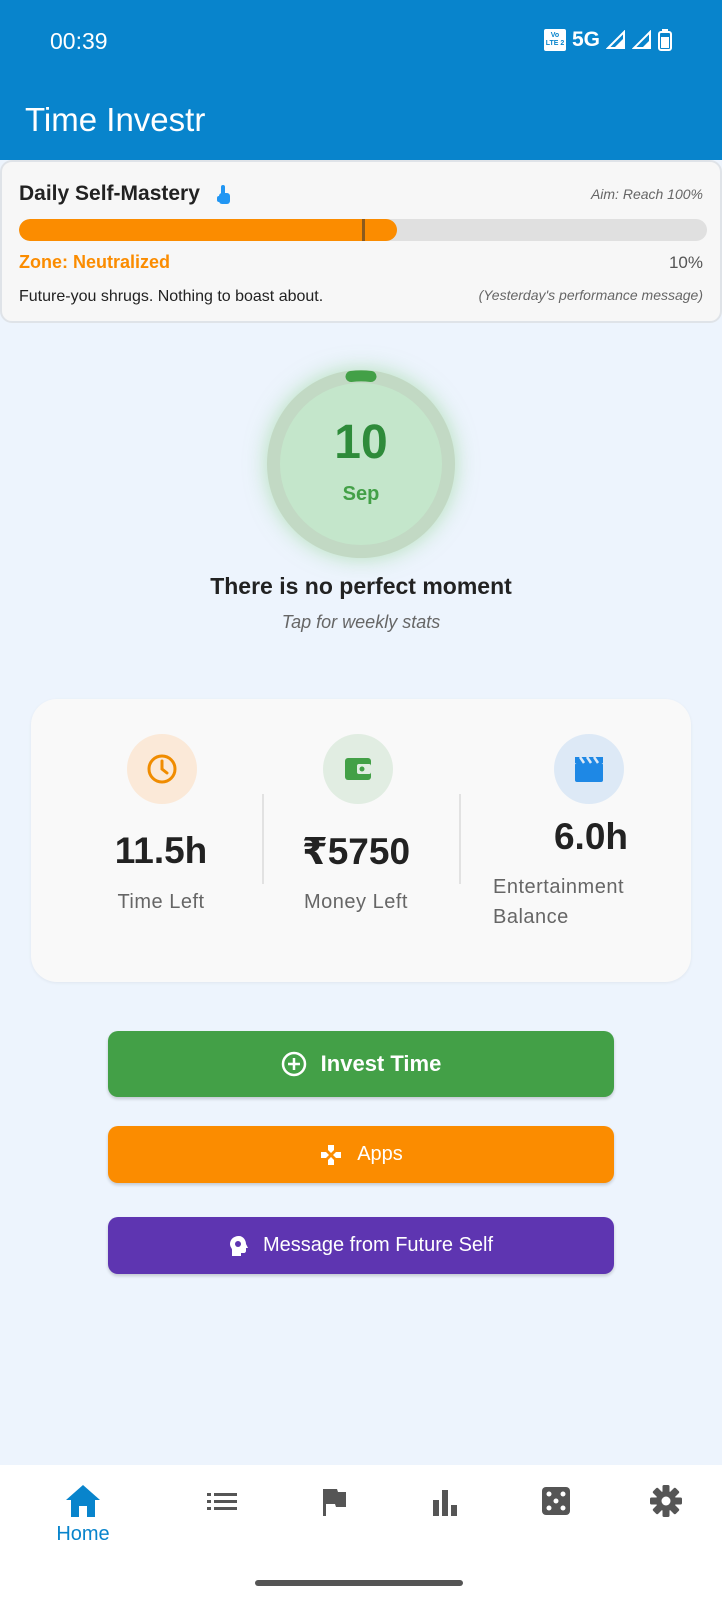 Image resolution: width=722 pixels, height=1600 pixels. I want to click on list-icon, so click(222, 1501).